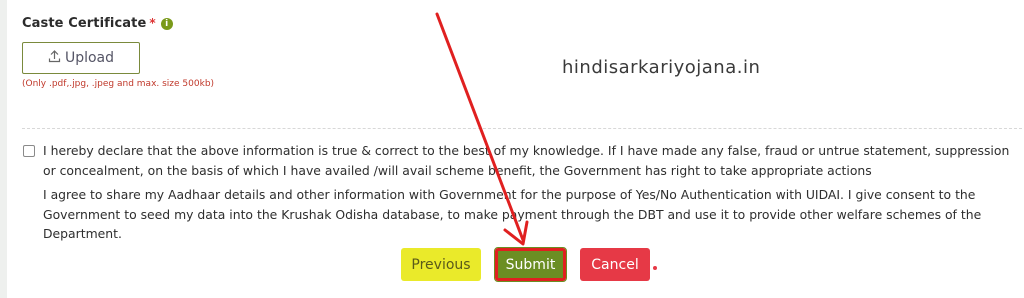 This screenshot has width=1024, height=298. What do you see at coordinates (482, 129) in the screenshot?
I see `annotation-arrow-icon` at bounding box center [482, 129].